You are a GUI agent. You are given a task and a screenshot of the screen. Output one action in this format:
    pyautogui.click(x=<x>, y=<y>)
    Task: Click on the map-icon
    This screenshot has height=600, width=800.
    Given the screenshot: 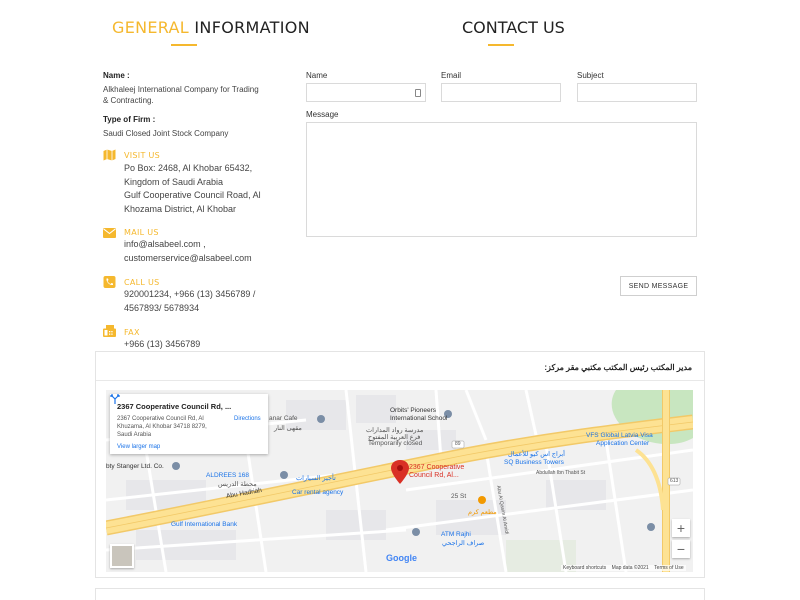 What is the action you would take?
    pyautogui.click(x=109, y=155)
    